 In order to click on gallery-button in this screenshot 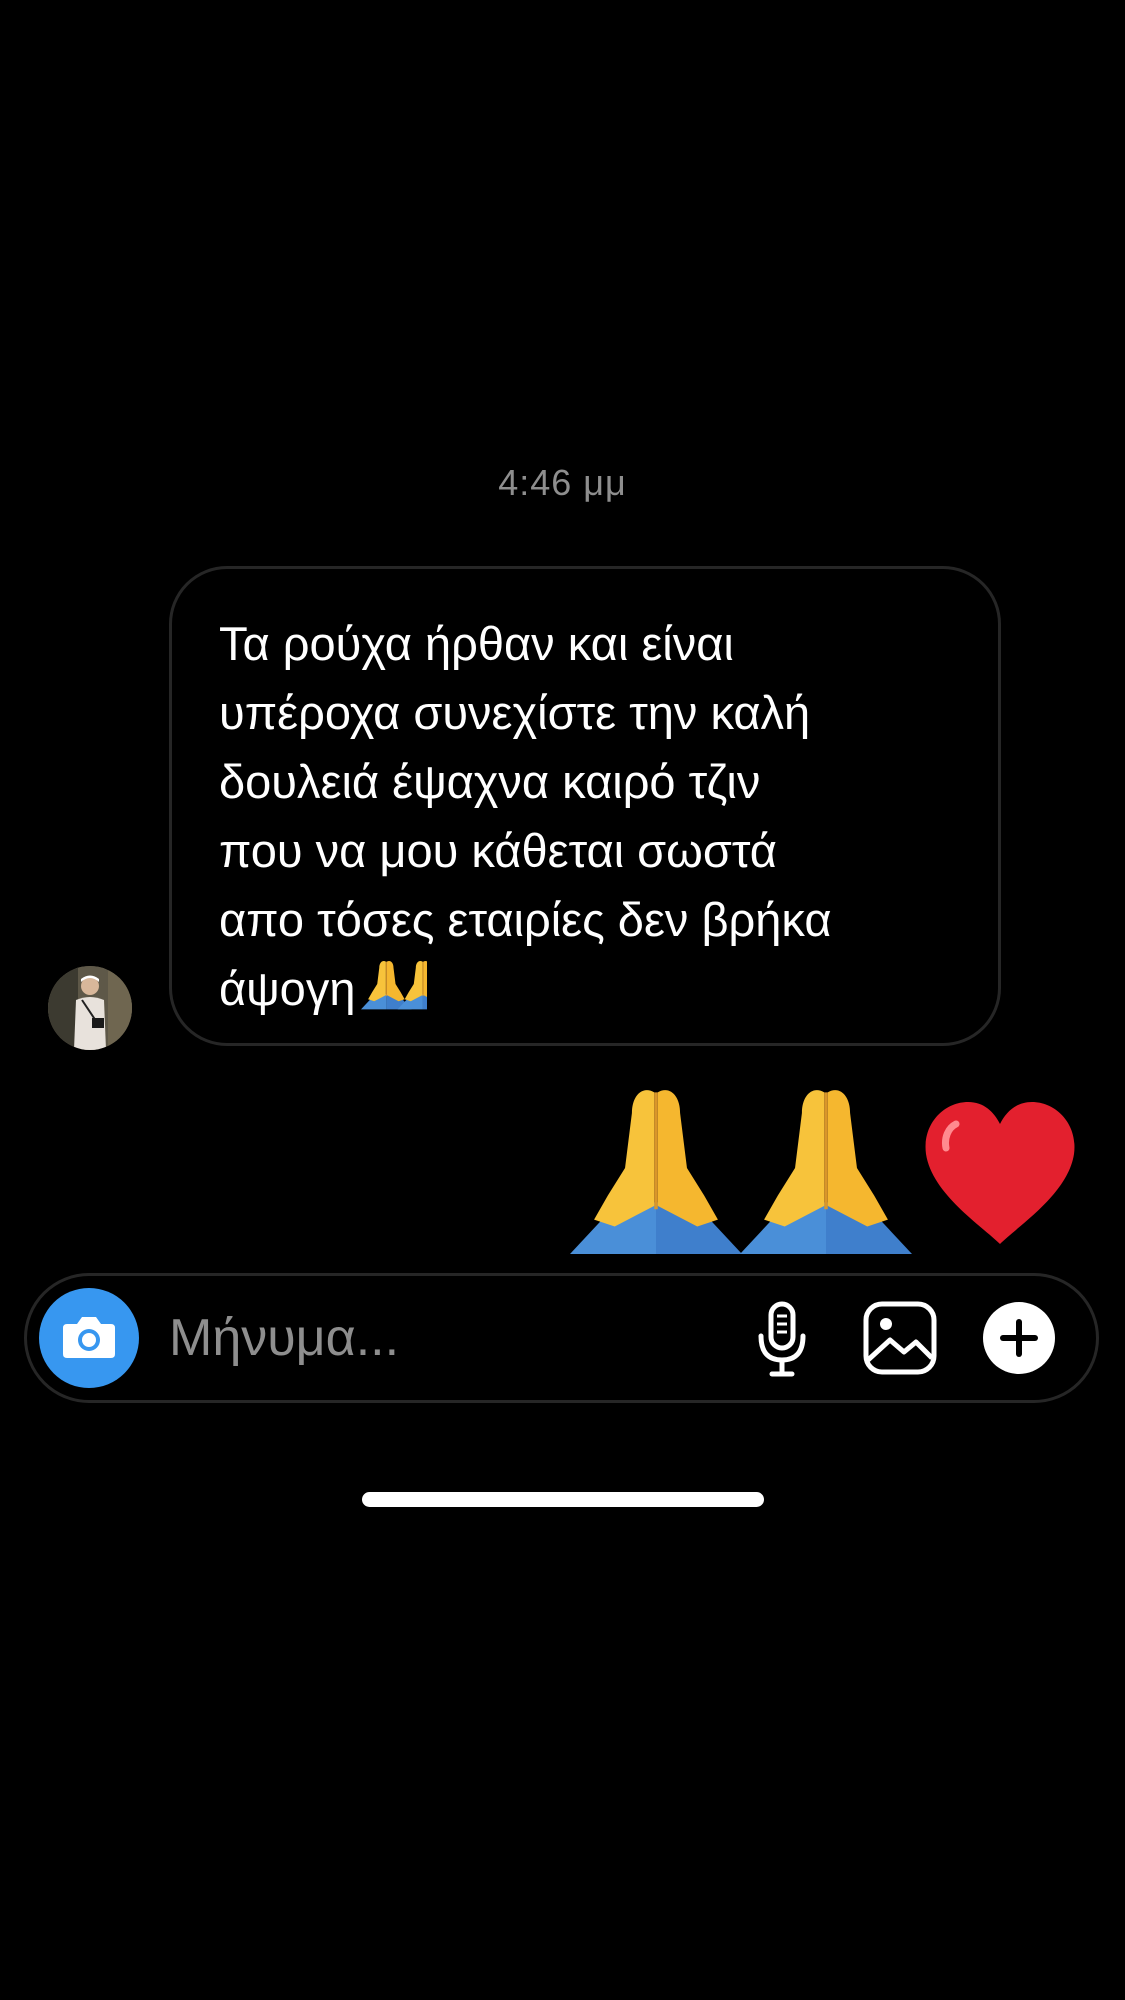, I will do `click(900, 1340)`.